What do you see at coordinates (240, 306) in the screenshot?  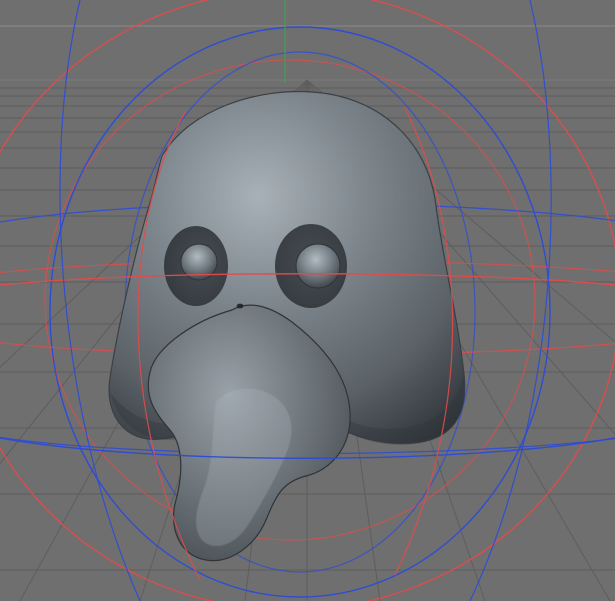 I see `nostril-mark` at bounding box center [240, 306].